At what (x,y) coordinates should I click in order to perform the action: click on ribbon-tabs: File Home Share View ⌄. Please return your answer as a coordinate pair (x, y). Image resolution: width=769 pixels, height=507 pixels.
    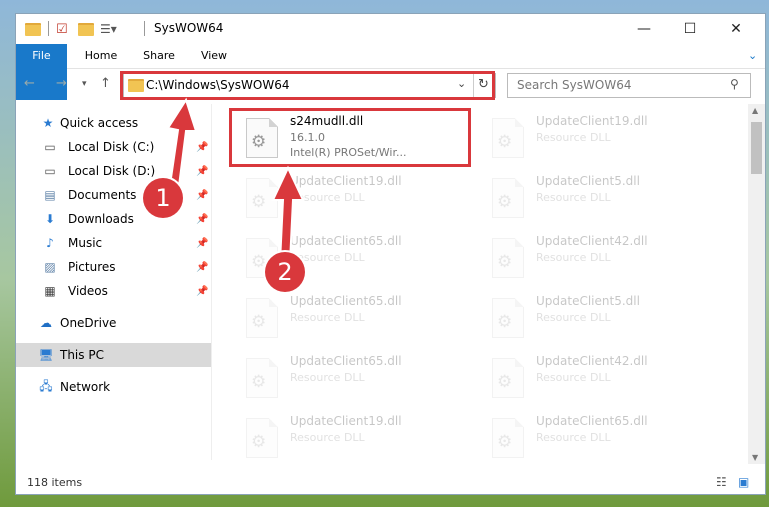
    Looking at the image, I should click on (390, 72).